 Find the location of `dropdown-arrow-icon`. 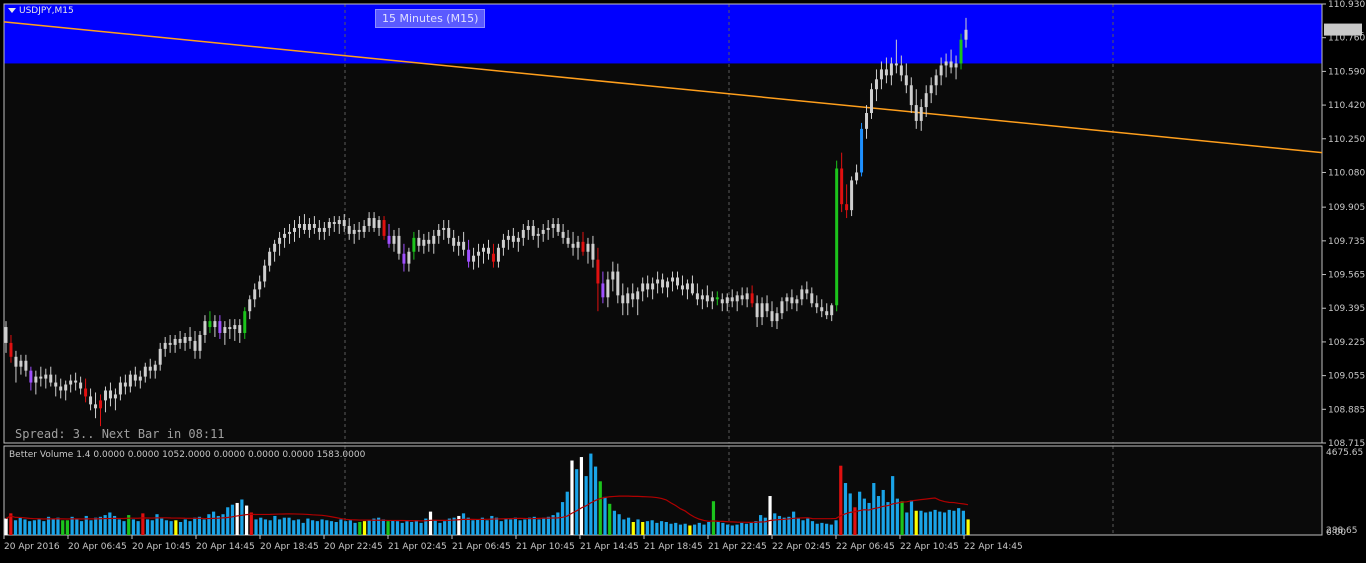

dropdown-arrow-icon is located at coordinates (12, 10).